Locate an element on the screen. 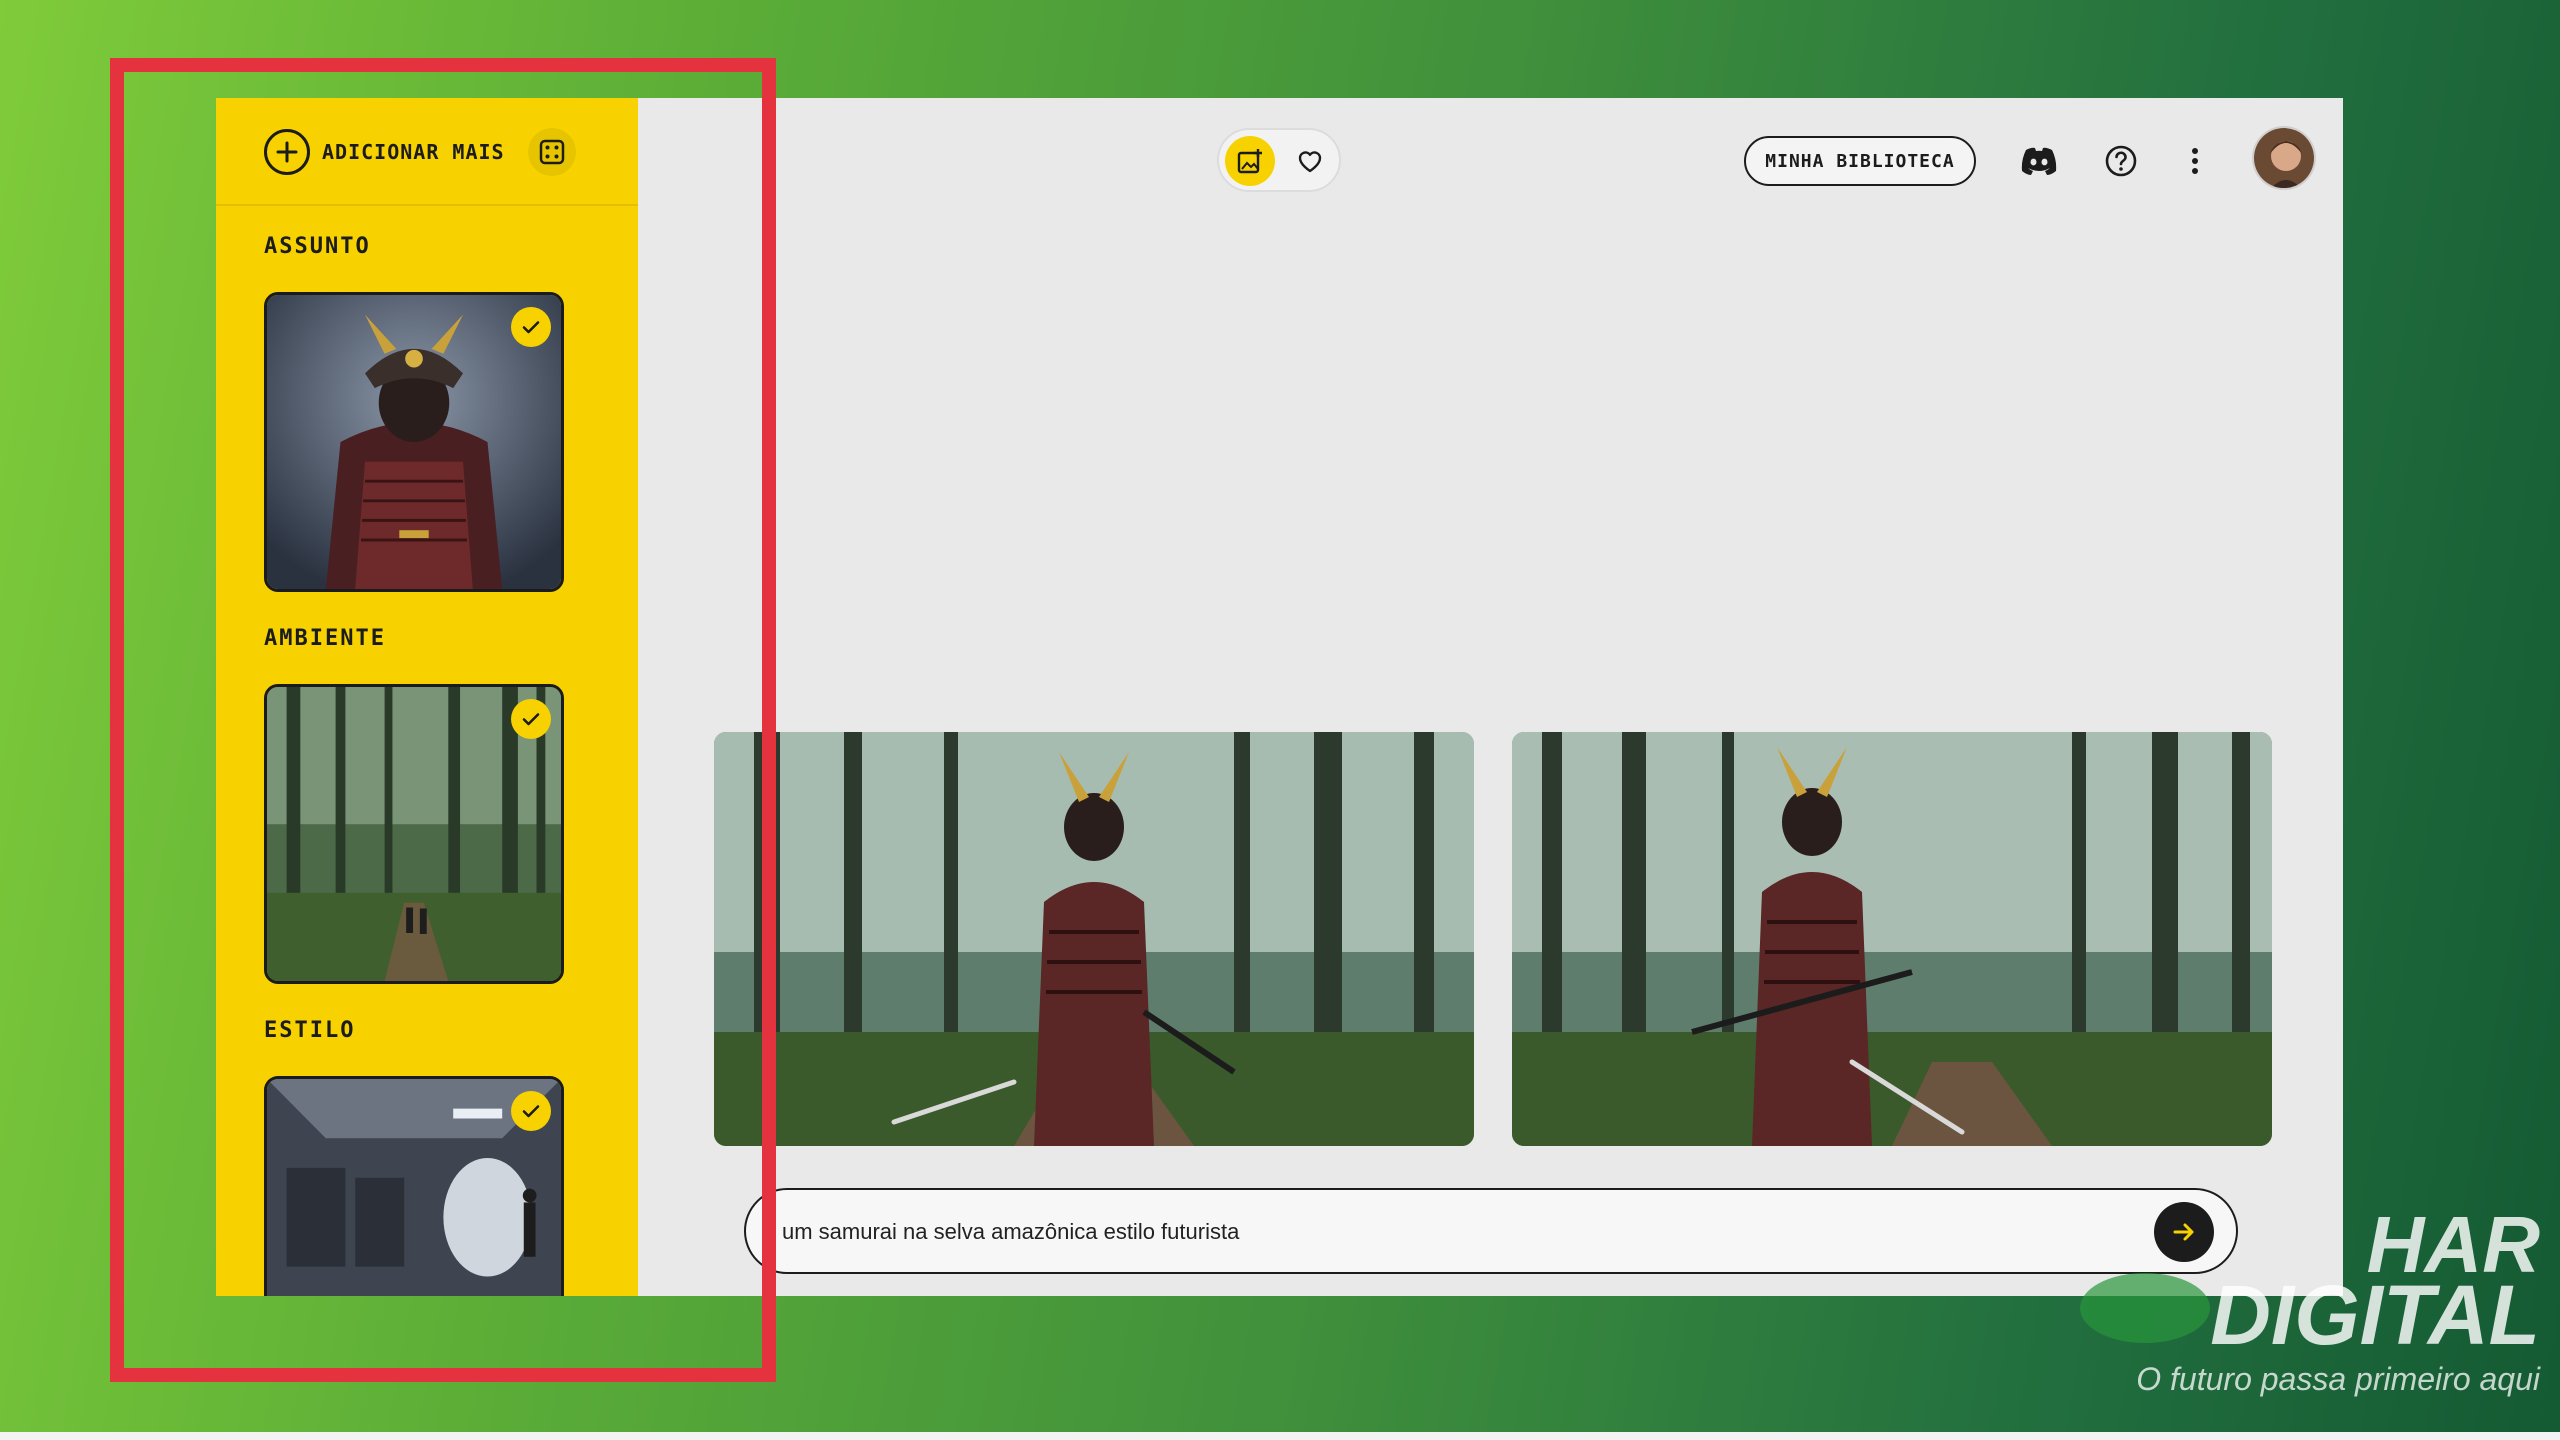  heart-icon is located at coordinates (1310, 162).